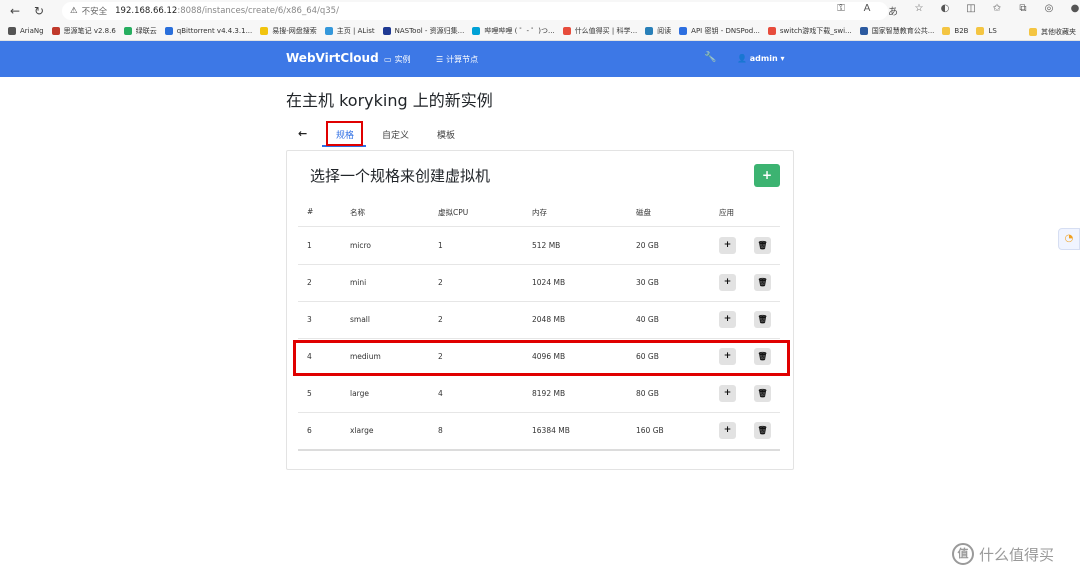 The height and width of the screenshot is (577, 1080). What do you see at coordinates (1058, 31) in the screenshot?
I see `other-bookmarks-label: 其他收藏夹` at bounding box center [1058, 31].